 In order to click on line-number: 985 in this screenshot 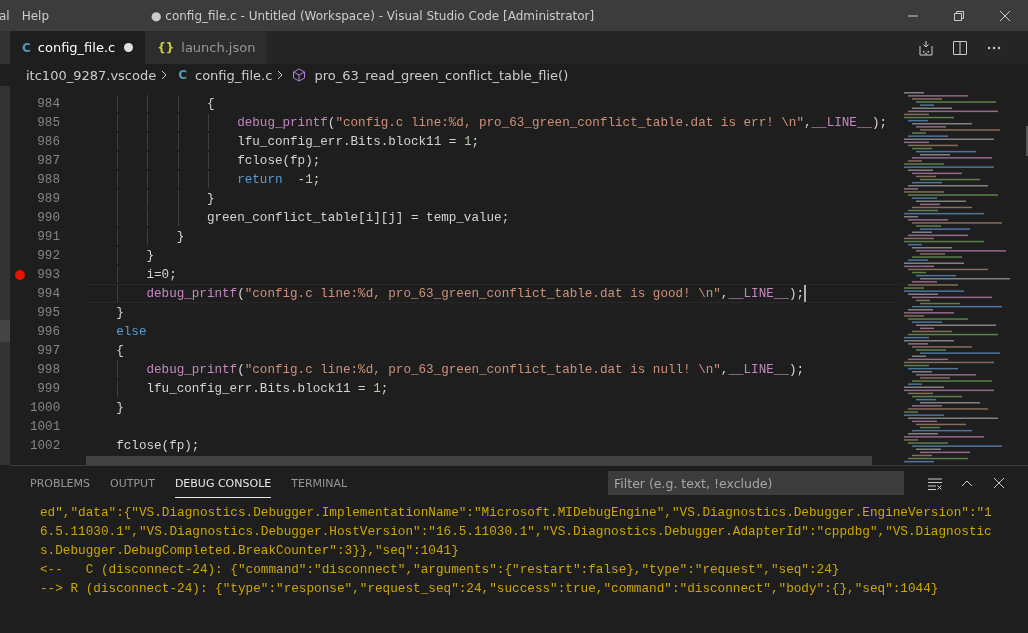, I will do `click(48, 122)`.